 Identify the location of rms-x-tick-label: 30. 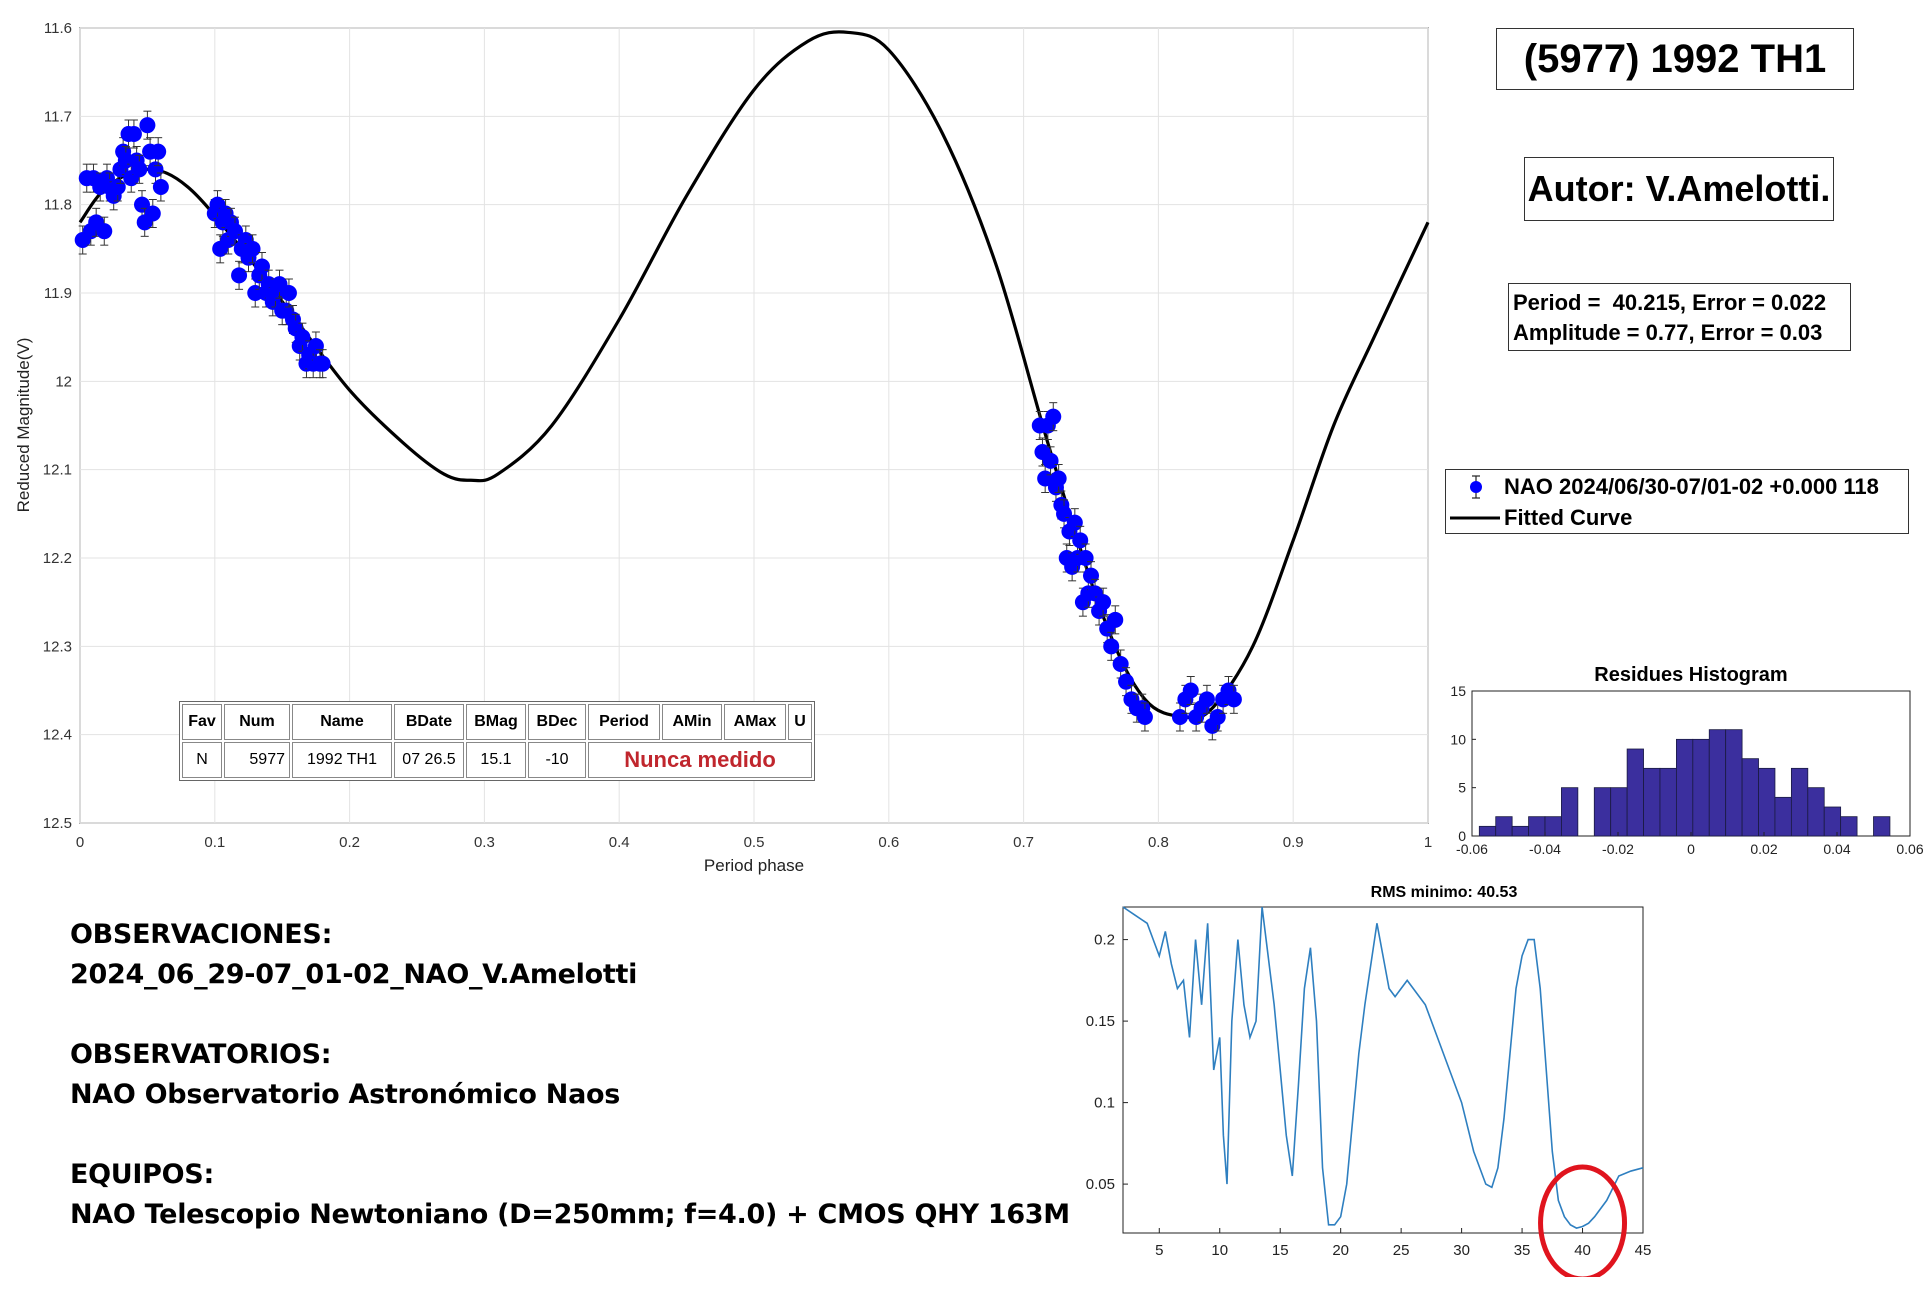
(1461, 1250).